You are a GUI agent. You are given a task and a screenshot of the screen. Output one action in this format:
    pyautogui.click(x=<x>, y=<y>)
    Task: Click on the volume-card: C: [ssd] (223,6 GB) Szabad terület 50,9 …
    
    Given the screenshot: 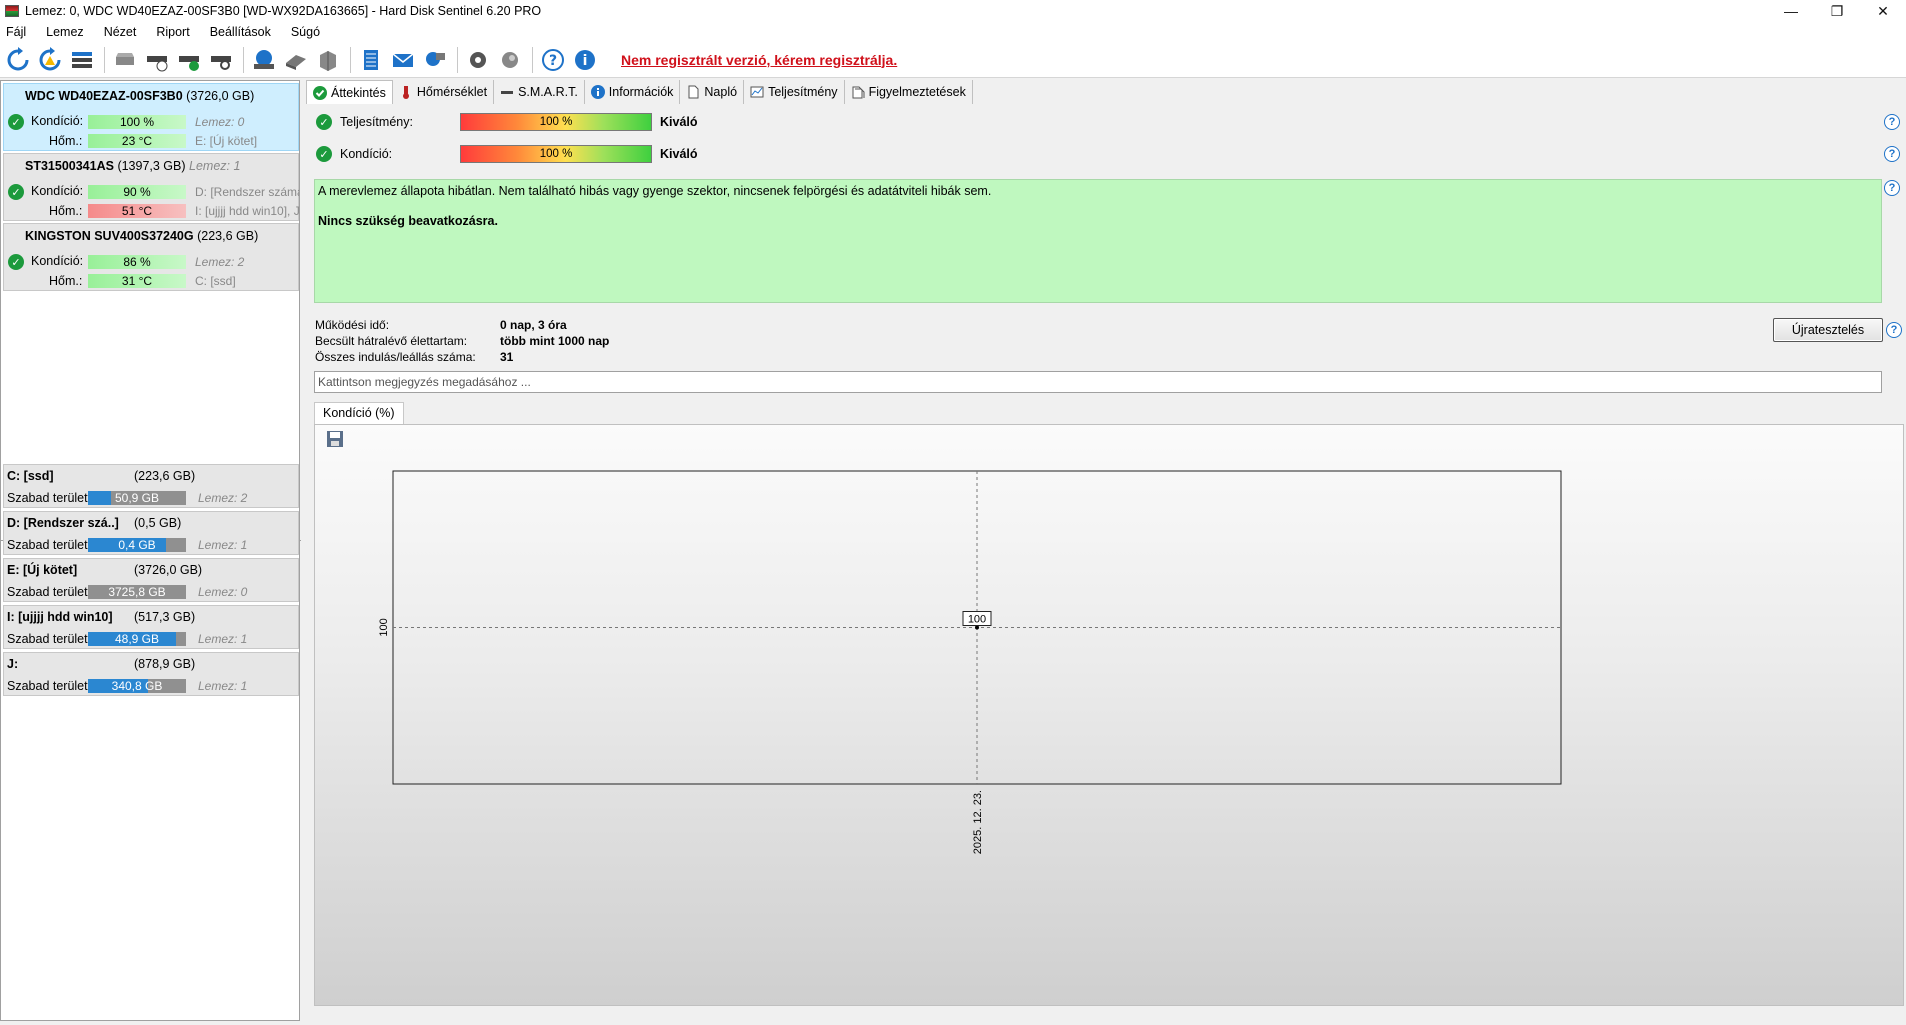 What is the action you would take?
    pyautogui.click(x=151, y=486)
    